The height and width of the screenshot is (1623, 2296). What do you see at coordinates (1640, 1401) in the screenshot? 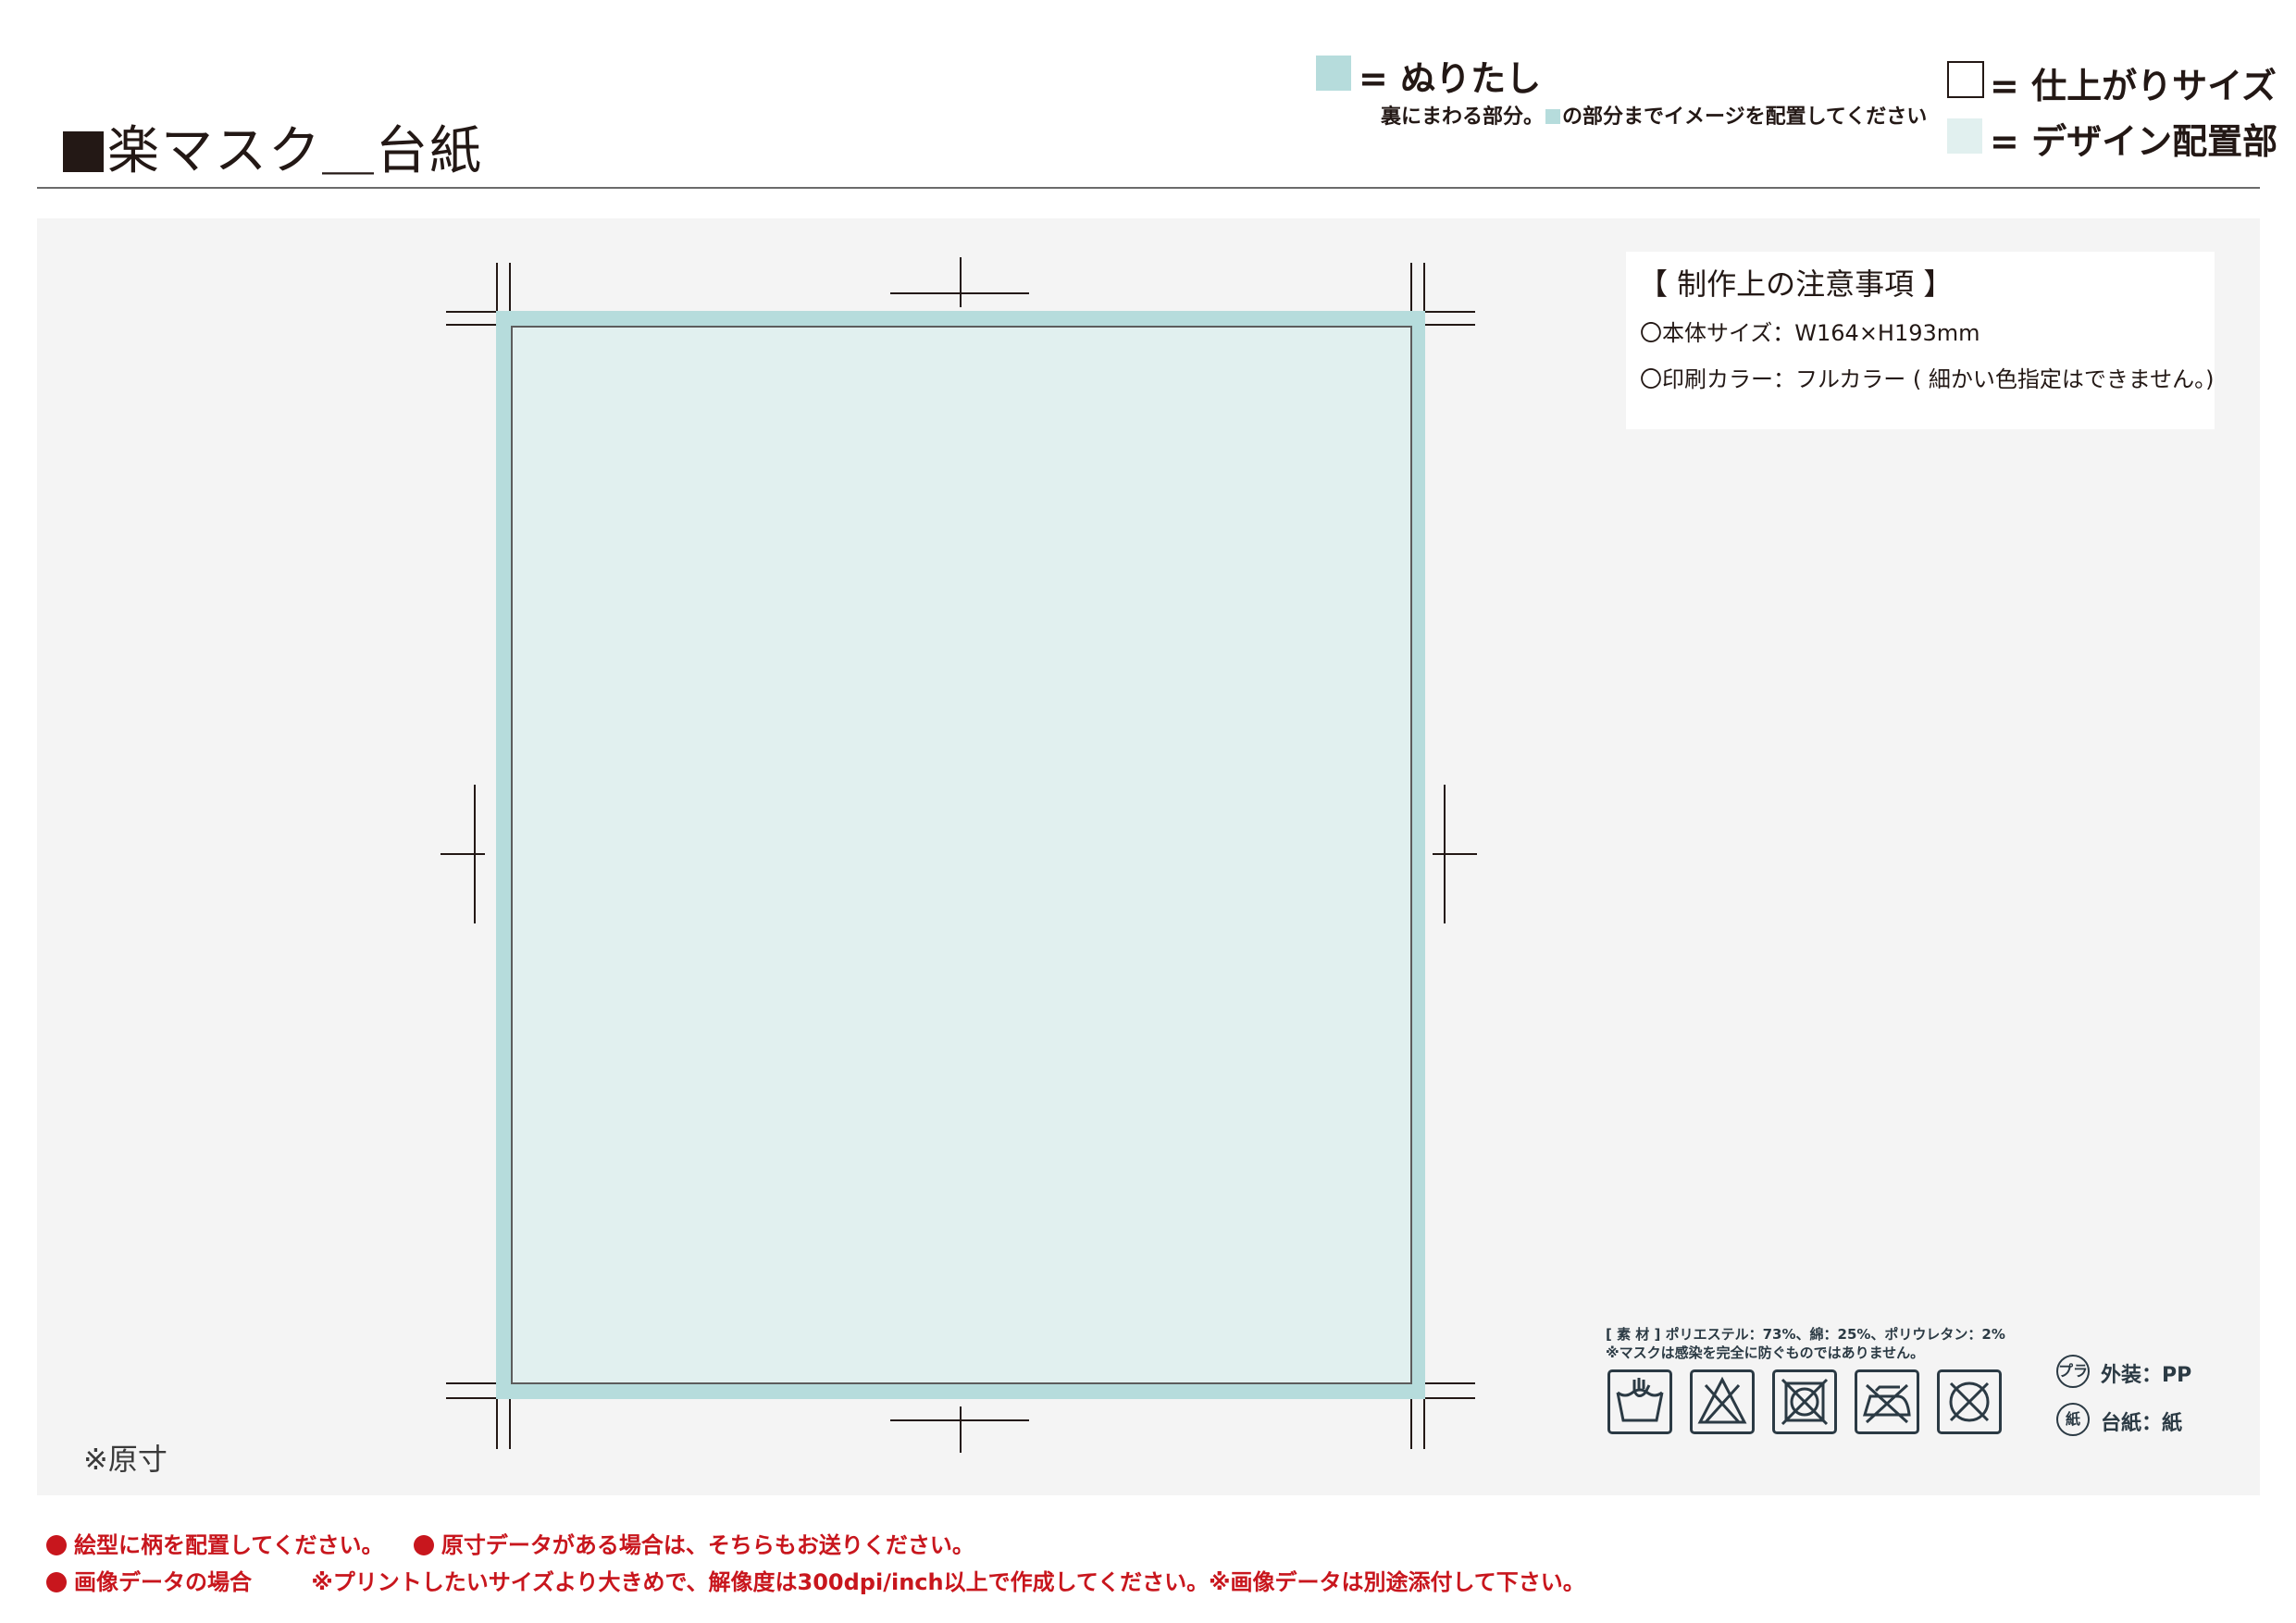
I see `hand-wash-icon` at bounding box center [1640, 1401].